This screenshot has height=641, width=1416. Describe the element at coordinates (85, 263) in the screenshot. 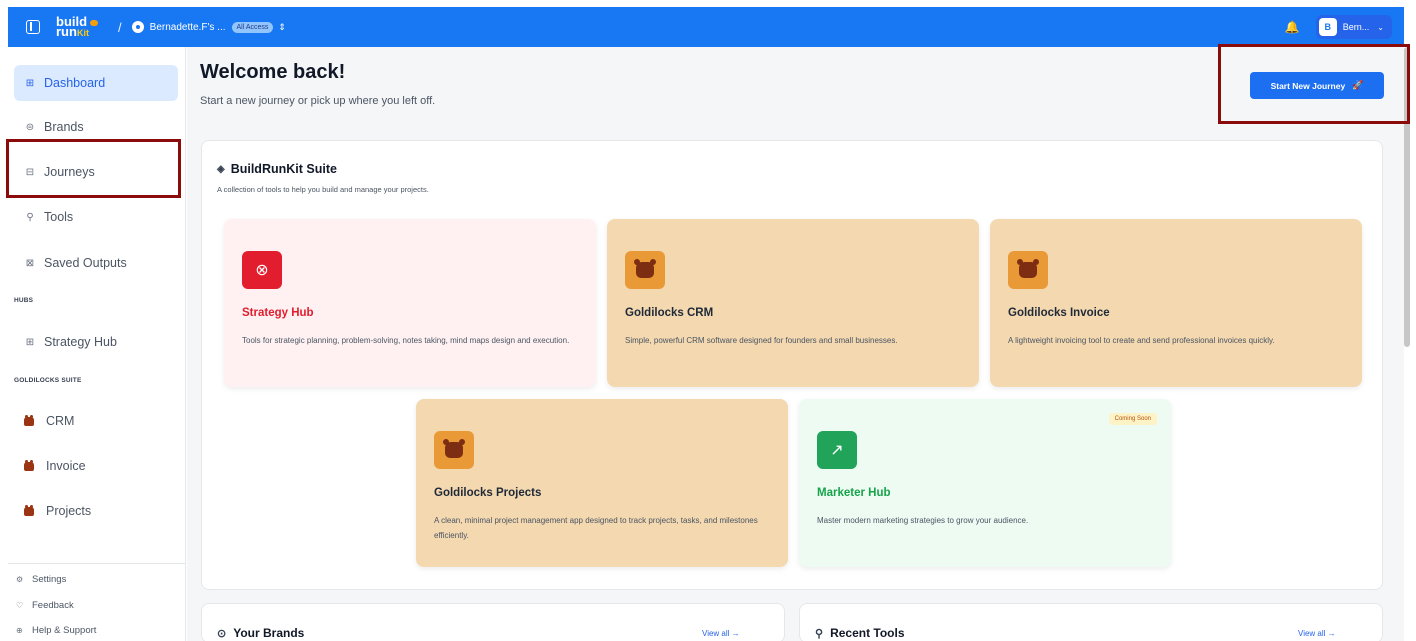

I see `sidebar-item-label: Saved Outputs` at that location.